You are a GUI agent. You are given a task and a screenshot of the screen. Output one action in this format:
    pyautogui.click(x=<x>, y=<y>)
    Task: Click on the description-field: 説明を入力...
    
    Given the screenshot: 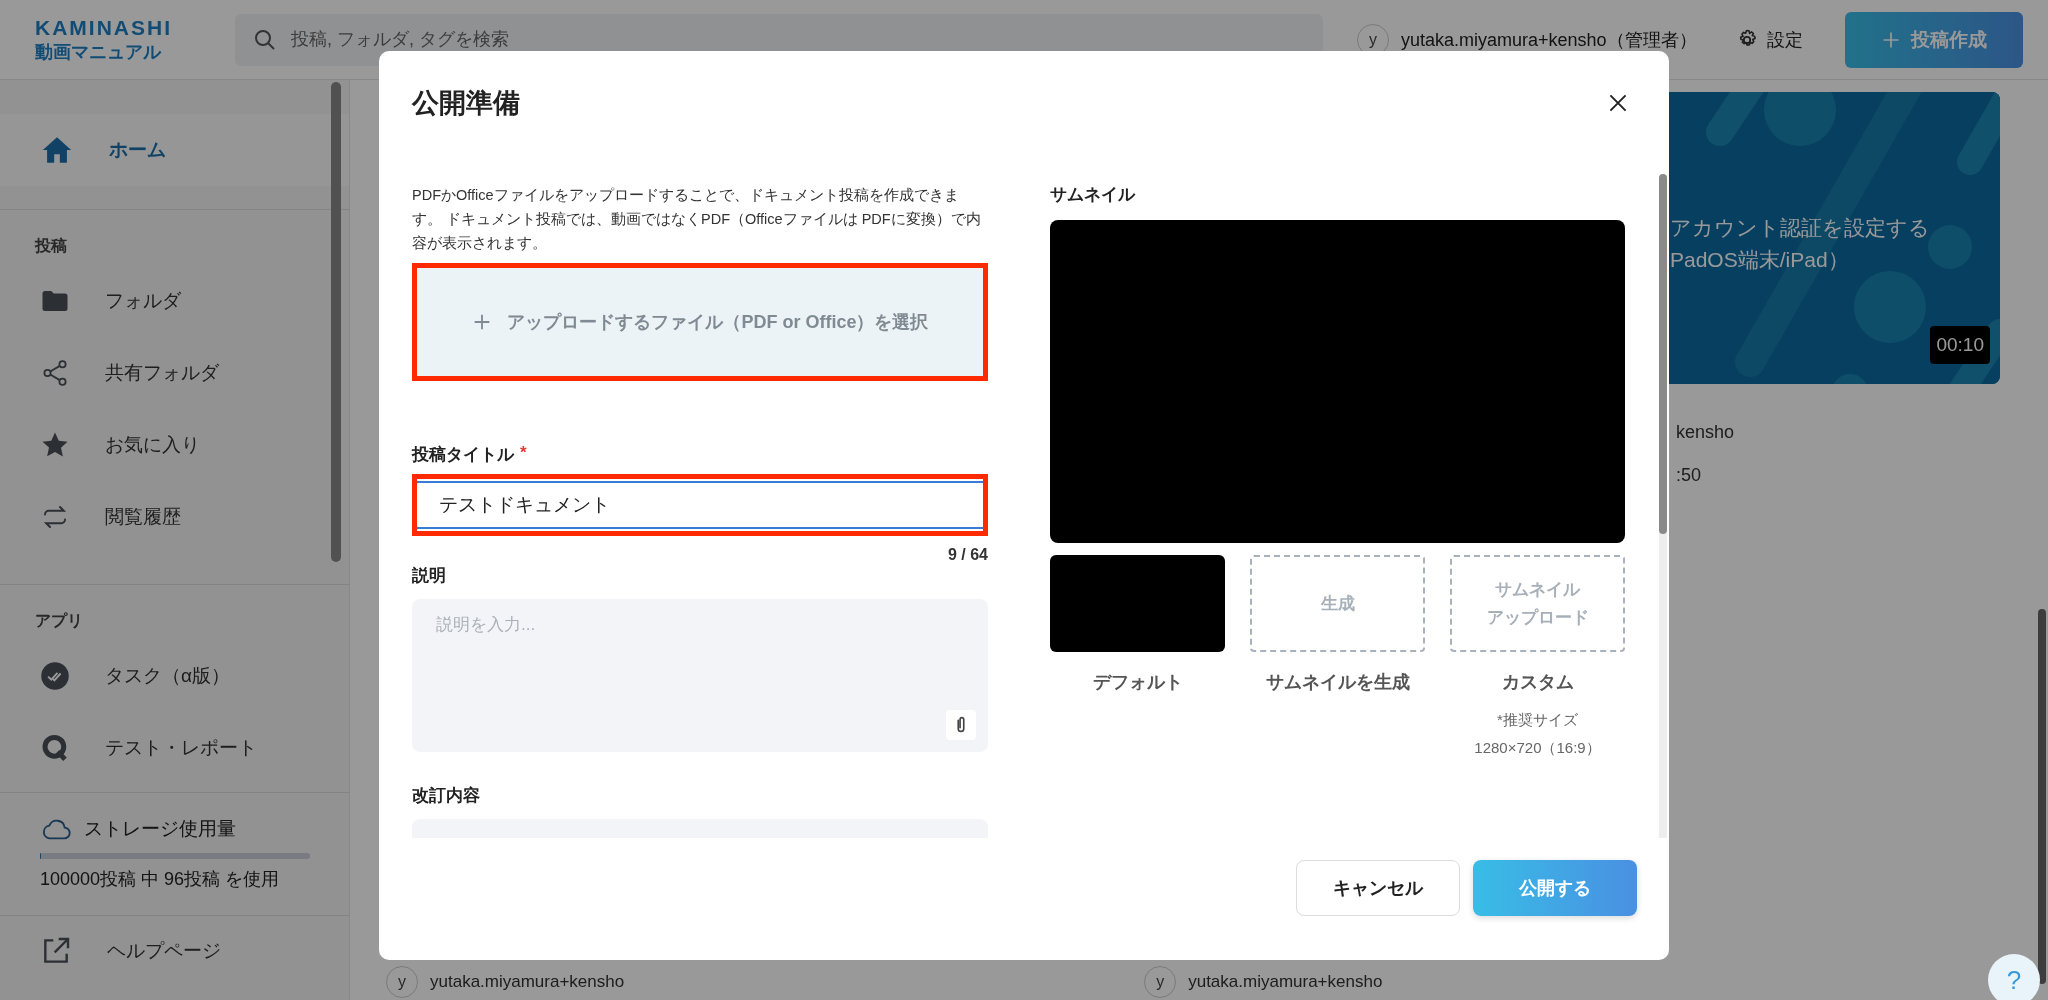 What is the action you would take?
    pyautogui.click(x=700, y=675)
    